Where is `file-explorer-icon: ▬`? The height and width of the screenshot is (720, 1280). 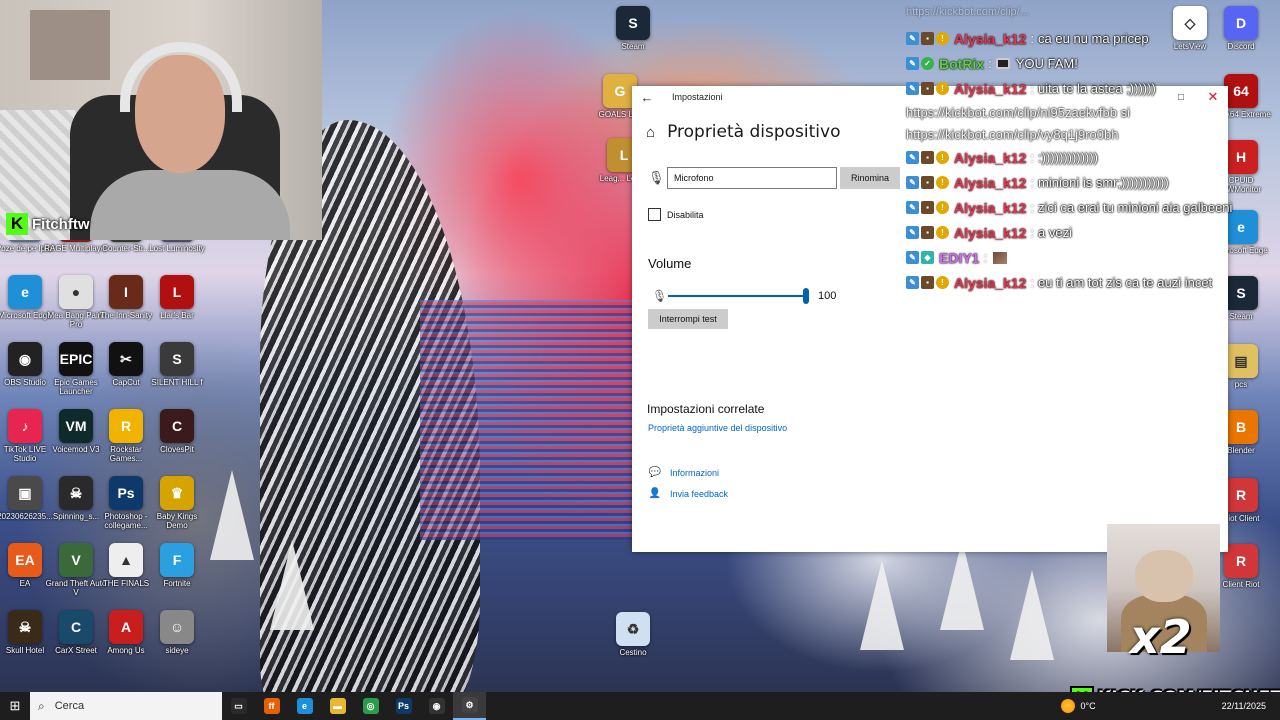
file-explorer-icon: ▬ is located at coordinates (337, 706).